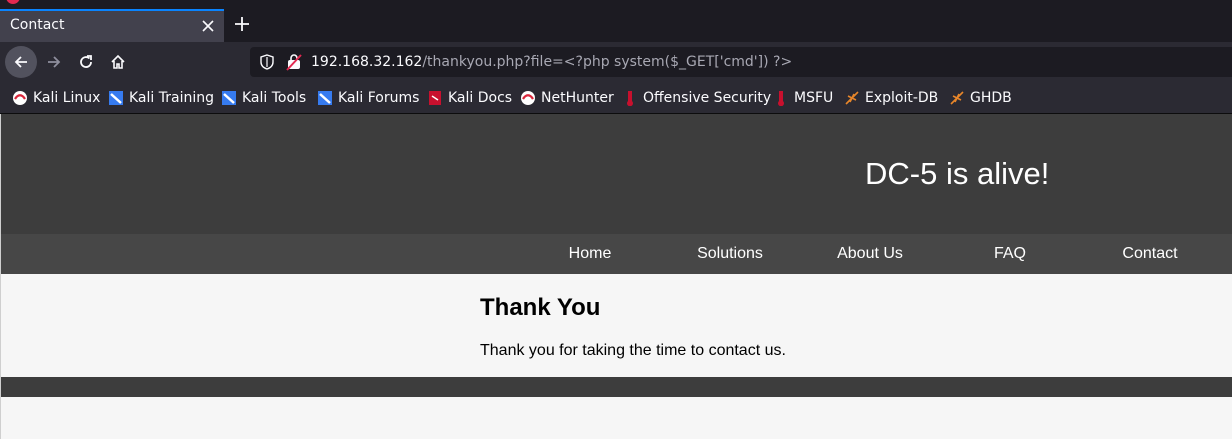  I want to click on ghdb-icon, so click(957, 98).